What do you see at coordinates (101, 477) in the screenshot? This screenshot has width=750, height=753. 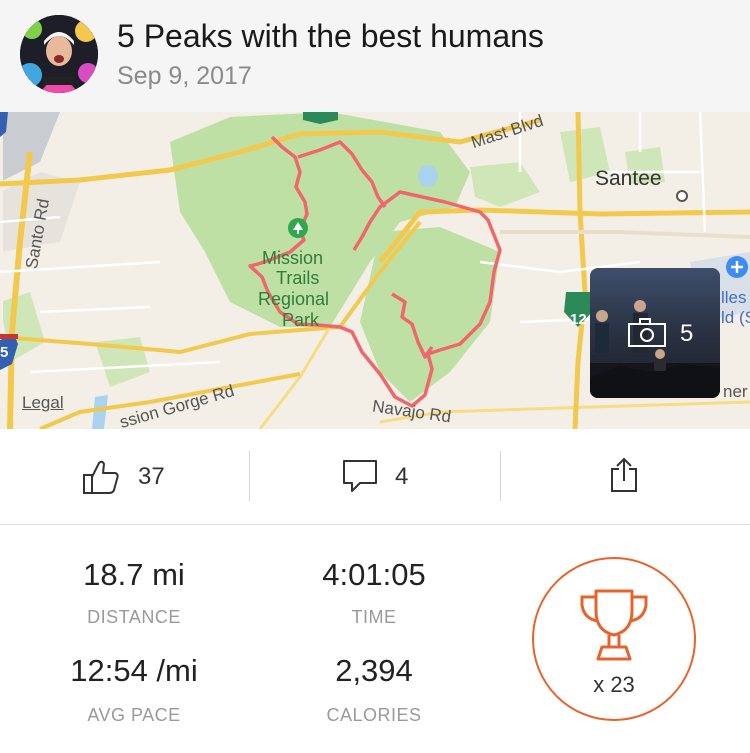 I see `thumbs-up-icon` at bounding box center [101, 477].